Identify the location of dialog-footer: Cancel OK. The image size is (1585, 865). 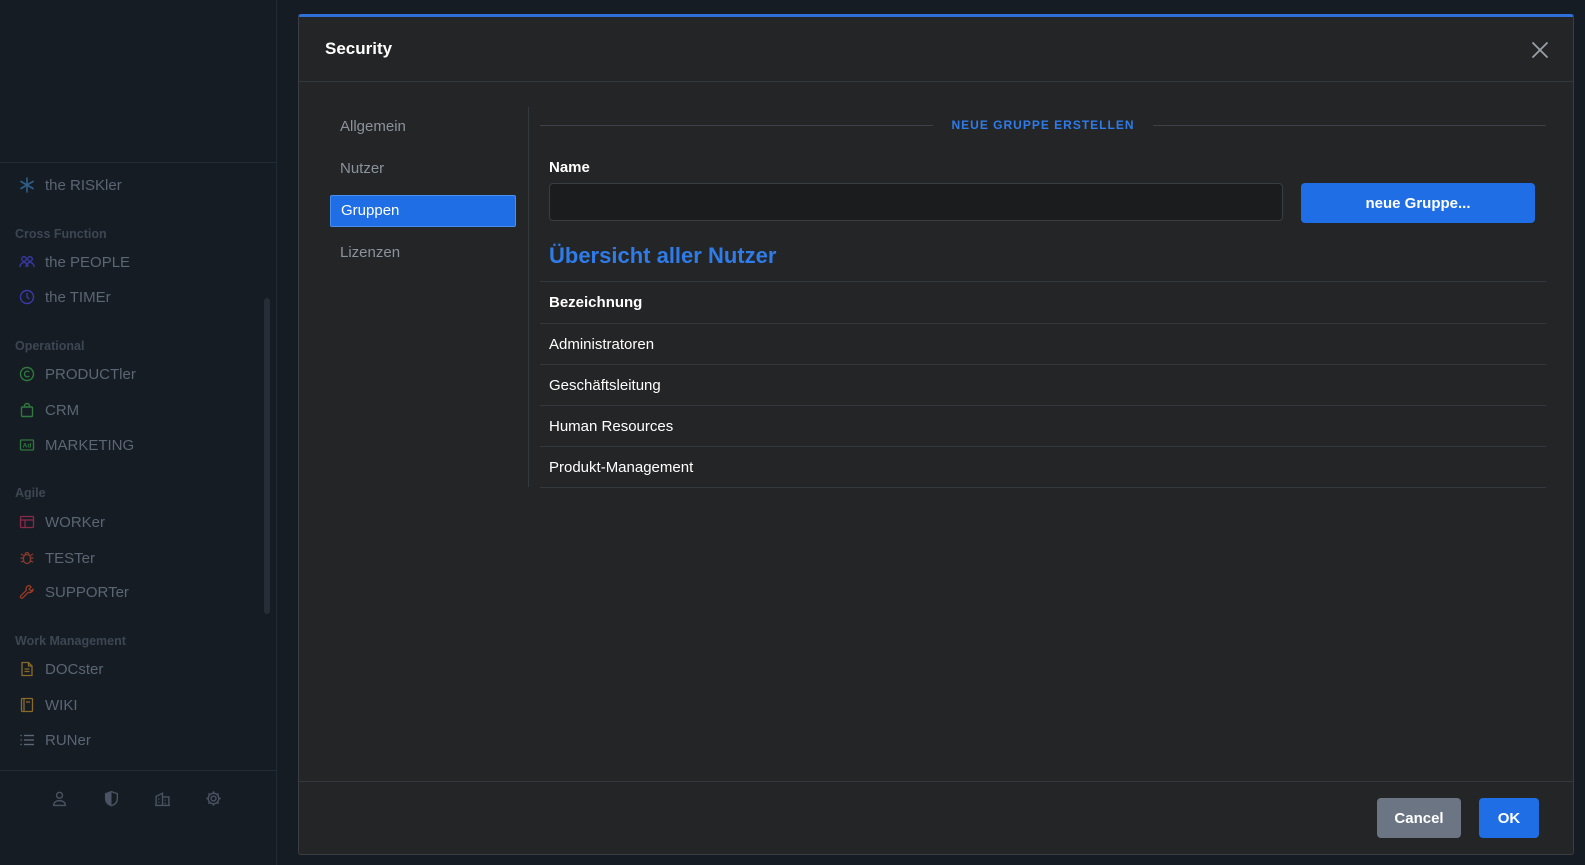
(936, 817).